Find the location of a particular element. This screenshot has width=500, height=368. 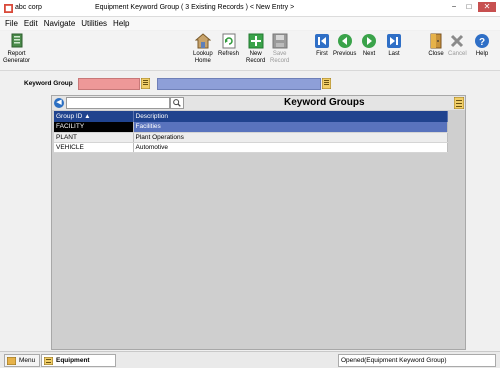

save-icon is located at coordinates (280, 41).